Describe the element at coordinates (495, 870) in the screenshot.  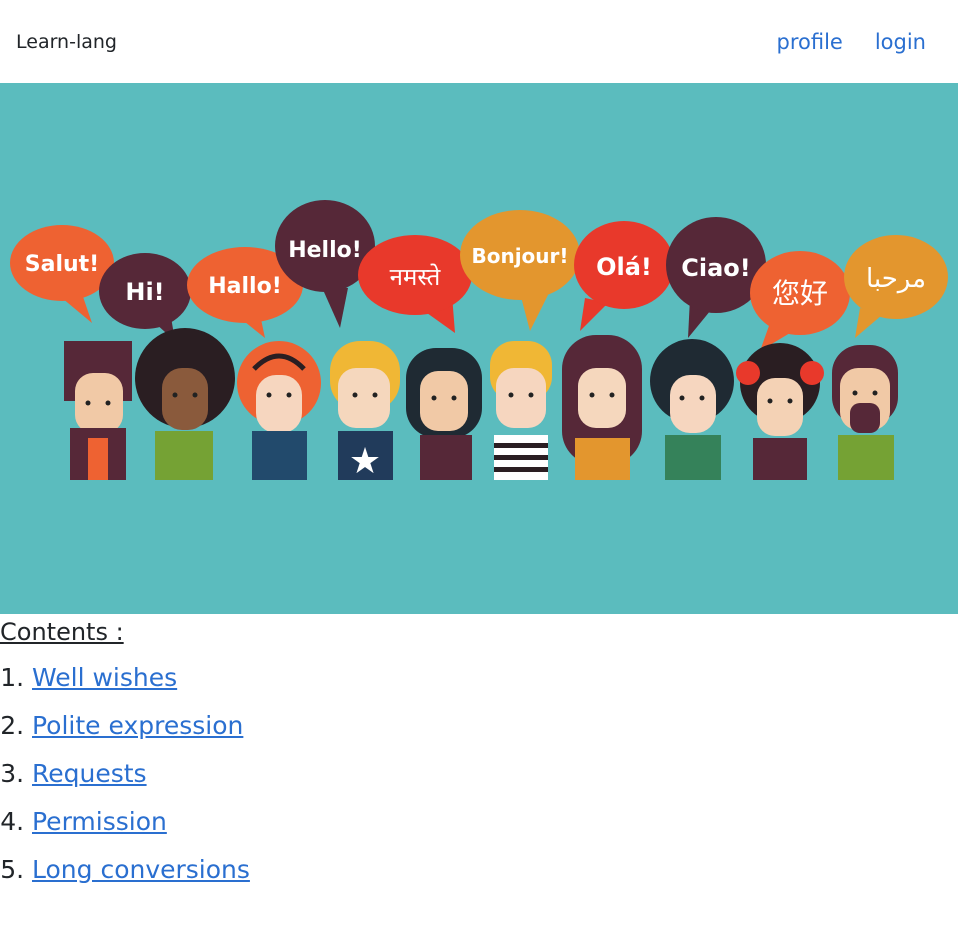
I see `list-item: Long conversions` at that location.